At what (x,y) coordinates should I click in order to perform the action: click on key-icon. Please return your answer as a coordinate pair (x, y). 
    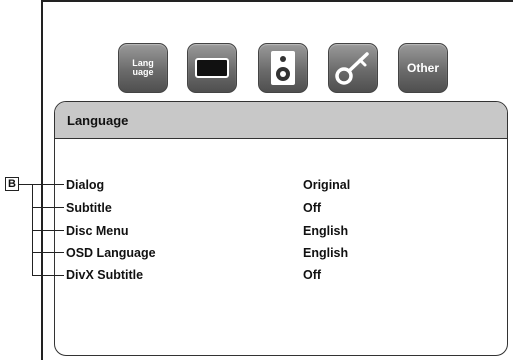
    Looking at the image, I should click on (352, 68).